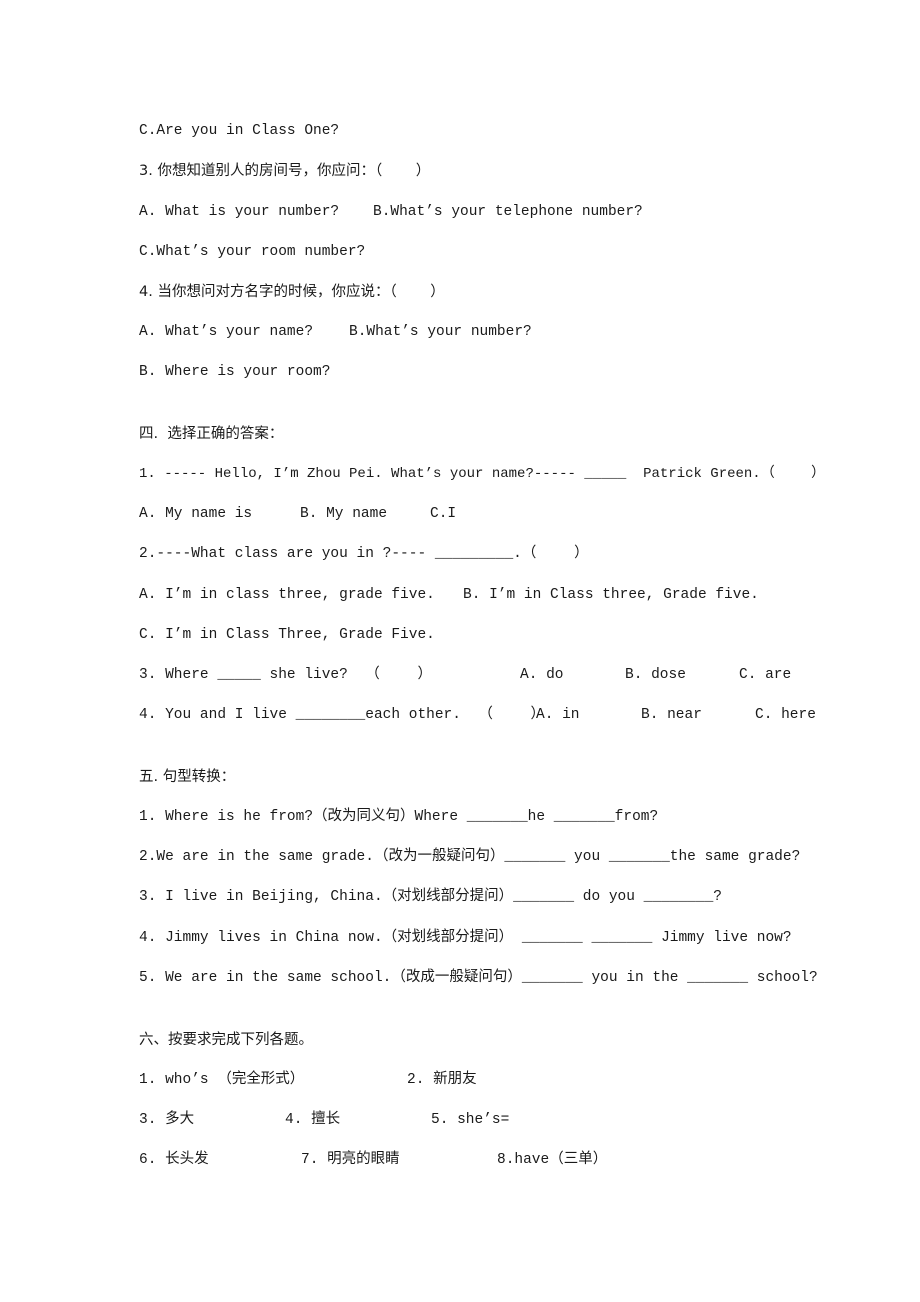 The width and height of the screenshot is (920, 1302). What do you see at coordinates (252, 252) in the screenshot?
I see `question-option: C.What’s your room number?` at bounding box center [252, 252].